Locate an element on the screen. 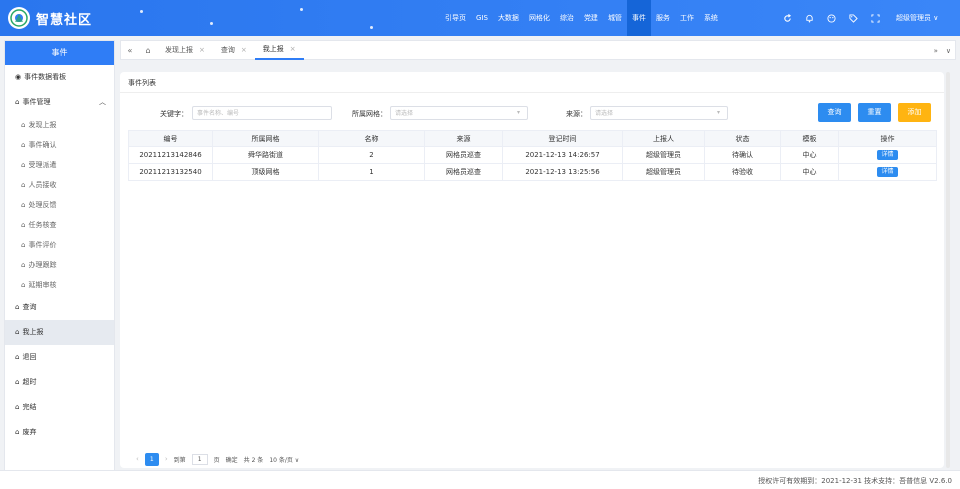 The height and width of the screenshot is (489, 960). user-menu: 超级管理员 ∨ is located at coordinates (917, 18).